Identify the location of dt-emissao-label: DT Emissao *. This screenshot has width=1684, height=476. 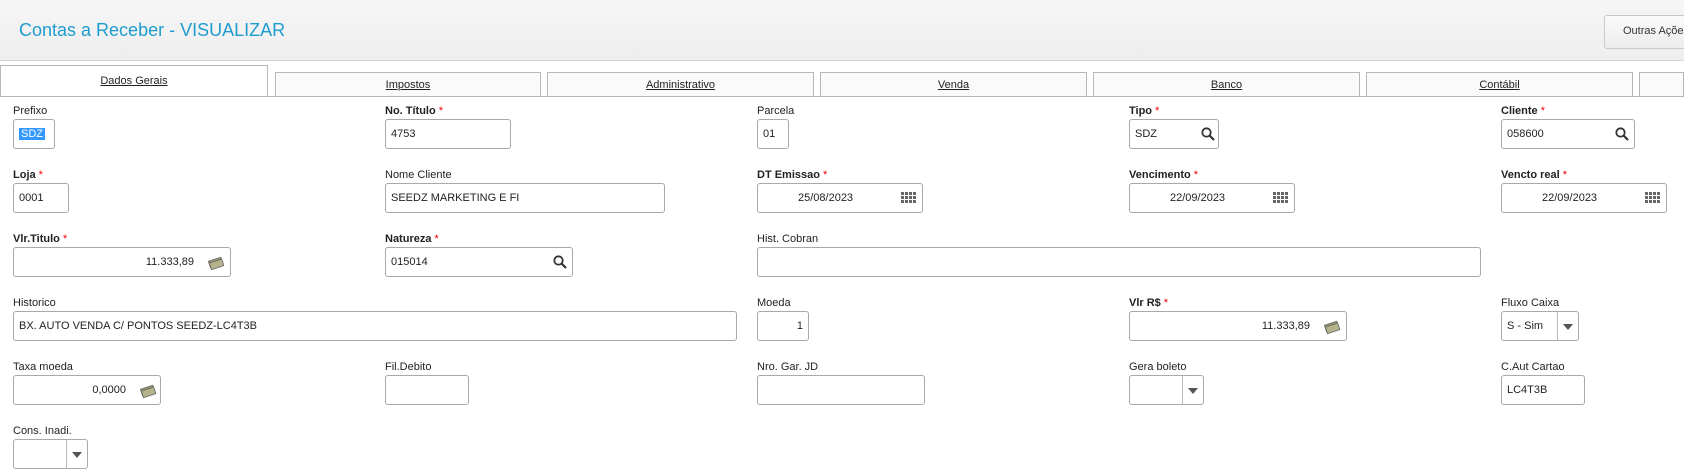
(792, 175).